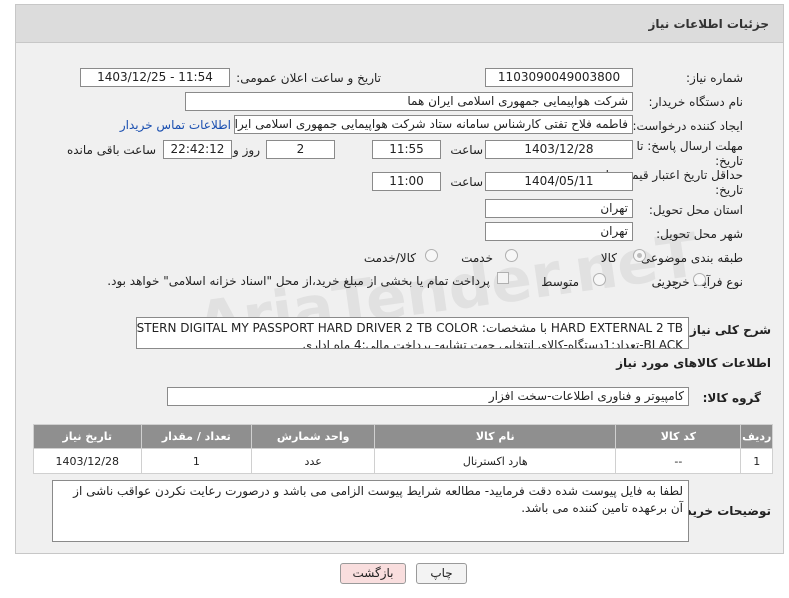 The height and width of the screenshot is (598, 789). Describe the element at coordinates (406, 149) in the screenshot. I see `reply-time-field: 11:55` at that location.